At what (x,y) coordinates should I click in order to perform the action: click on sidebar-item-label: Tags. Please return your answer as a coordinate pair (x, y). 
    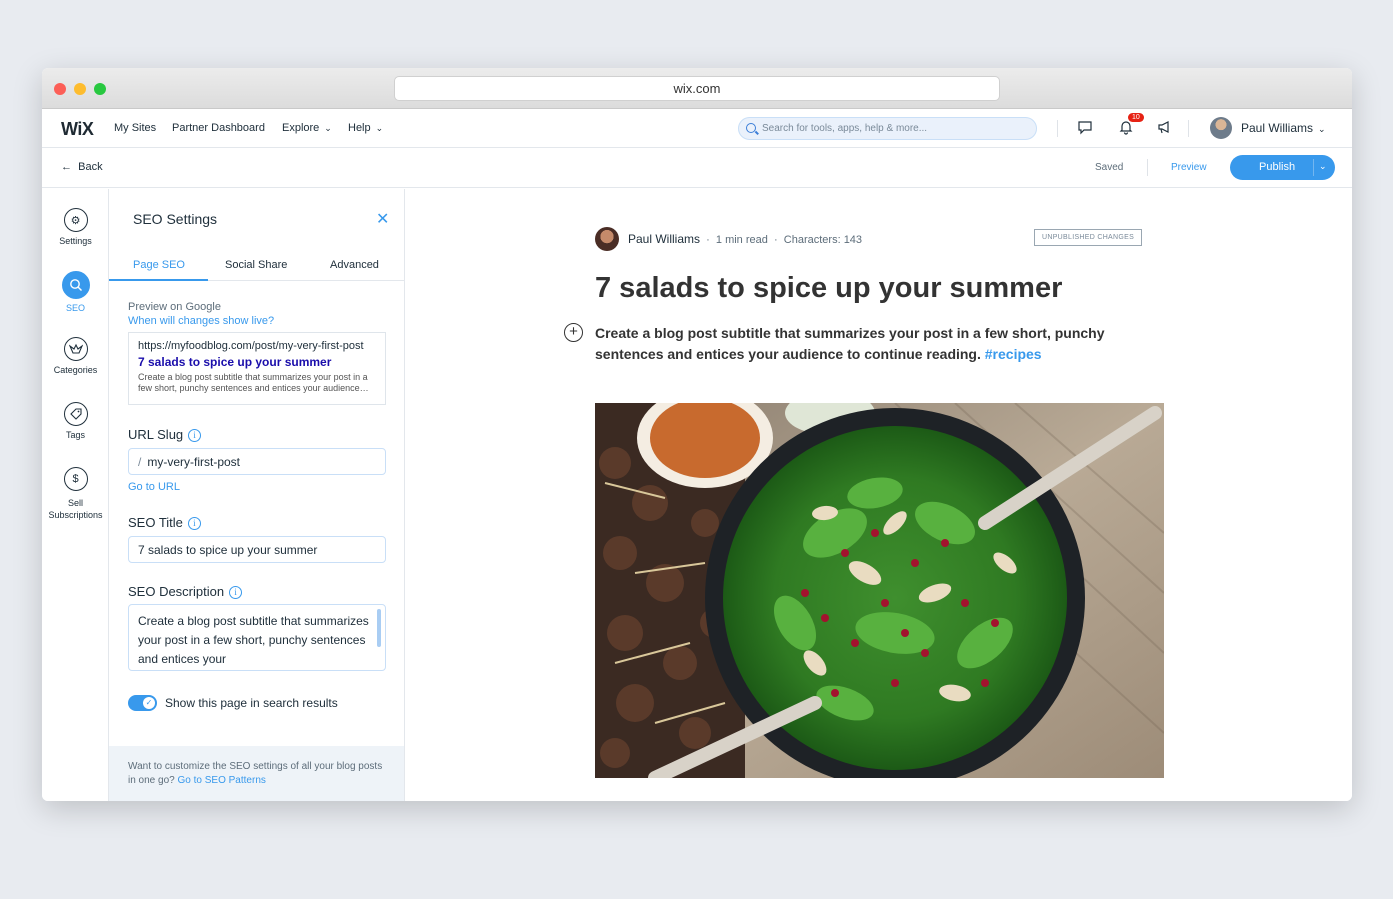
    Looking at the image, I should click on (75, 435).